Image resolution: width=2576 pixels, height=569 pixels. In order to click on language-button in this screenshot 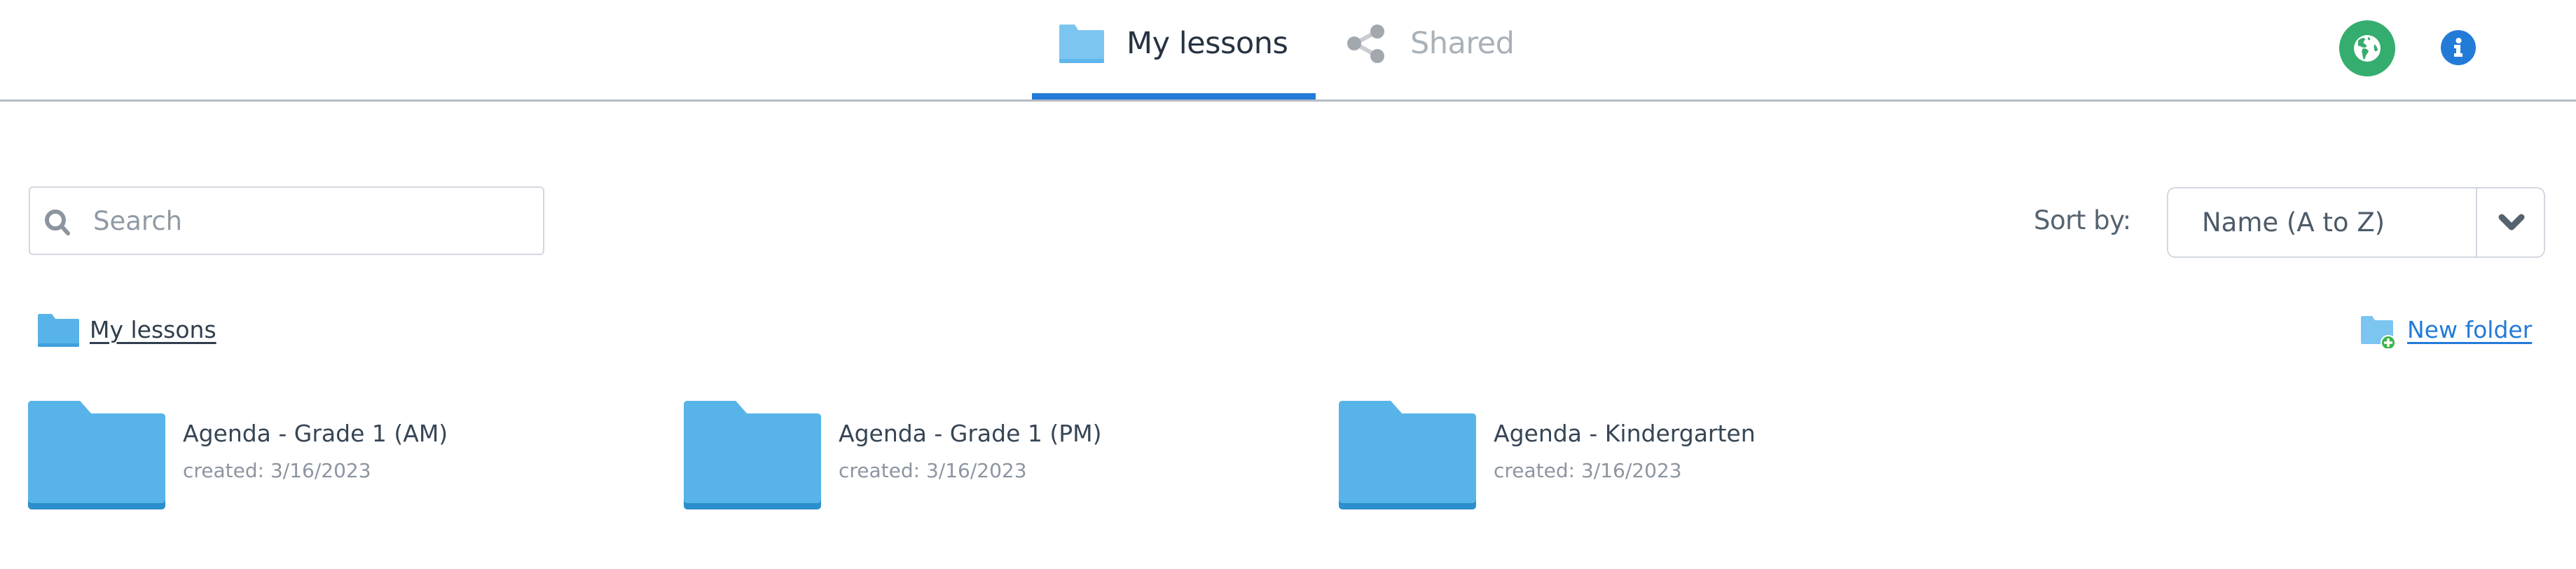, I will do `click(2367, 48)`.